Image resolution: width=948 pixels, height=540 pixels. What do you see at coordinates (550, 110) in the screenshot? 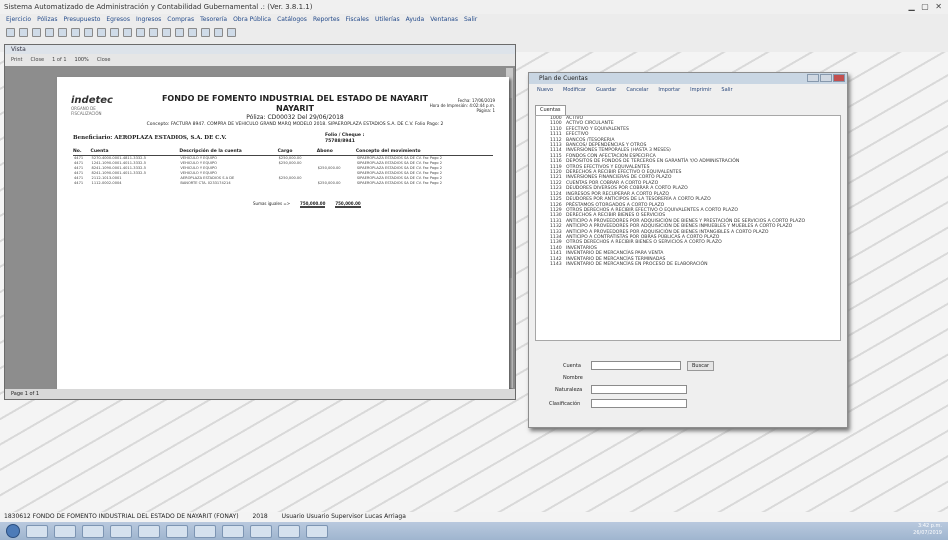
I see `tab-cuentas: Cuentas` at bounding box center [550, 110].